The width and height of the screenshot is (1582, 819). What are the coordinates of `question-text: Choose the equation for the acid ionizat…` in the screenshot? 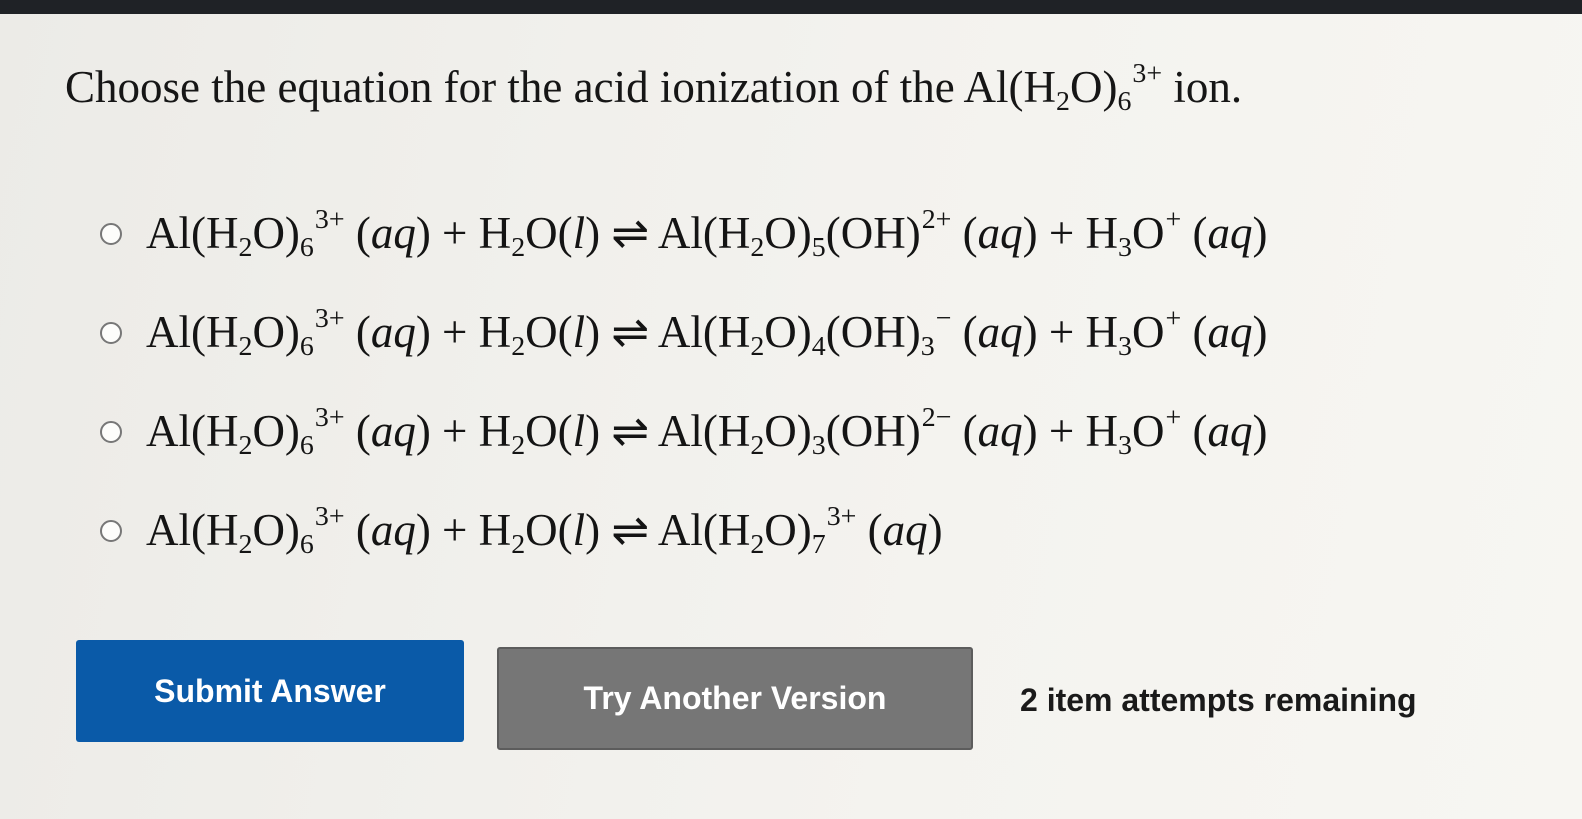 It's located at (653, 88).